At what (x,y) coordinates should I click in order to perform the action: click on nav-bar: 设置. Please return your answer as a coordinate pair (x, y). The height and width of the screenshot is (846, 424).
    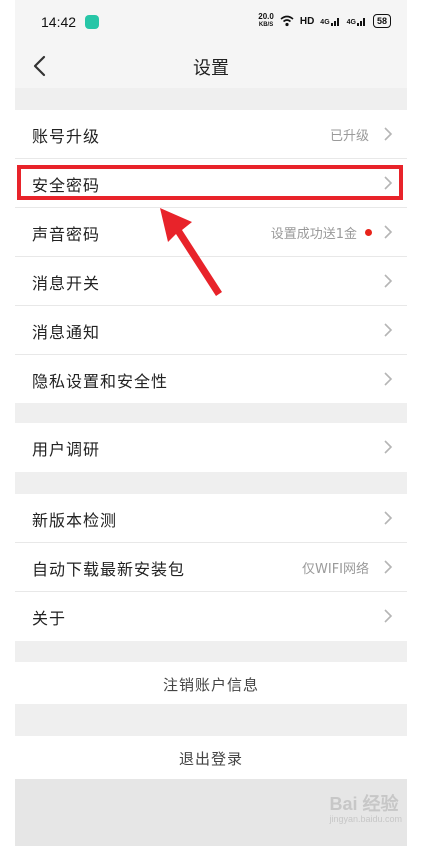
    Looking at the image, I should click on (211, 66).